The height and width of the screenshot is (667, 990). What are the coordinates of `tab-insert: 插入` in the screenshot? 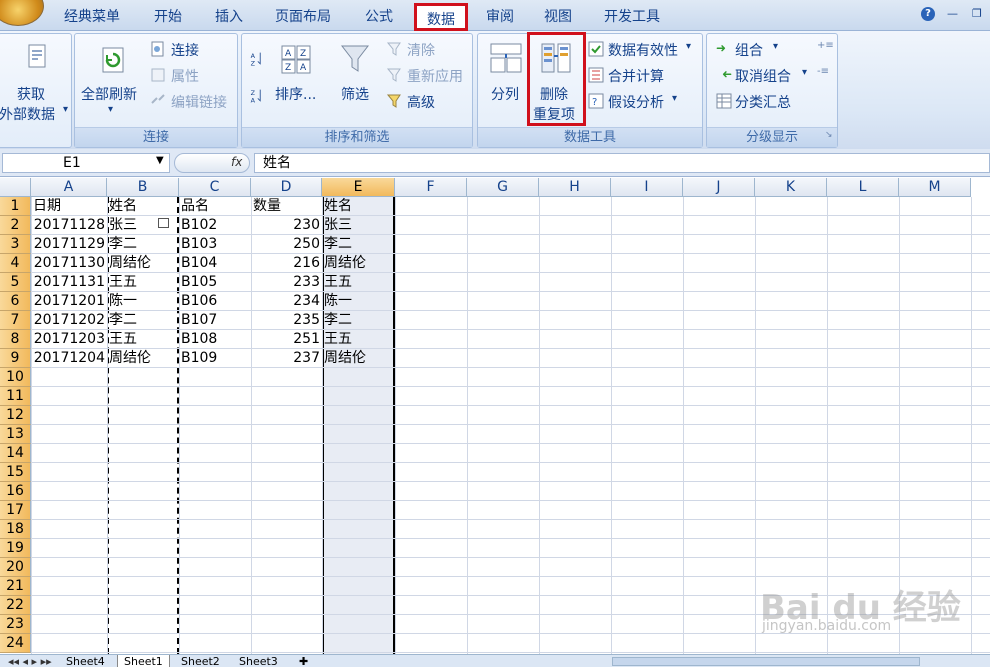 It's located at (229, 16).